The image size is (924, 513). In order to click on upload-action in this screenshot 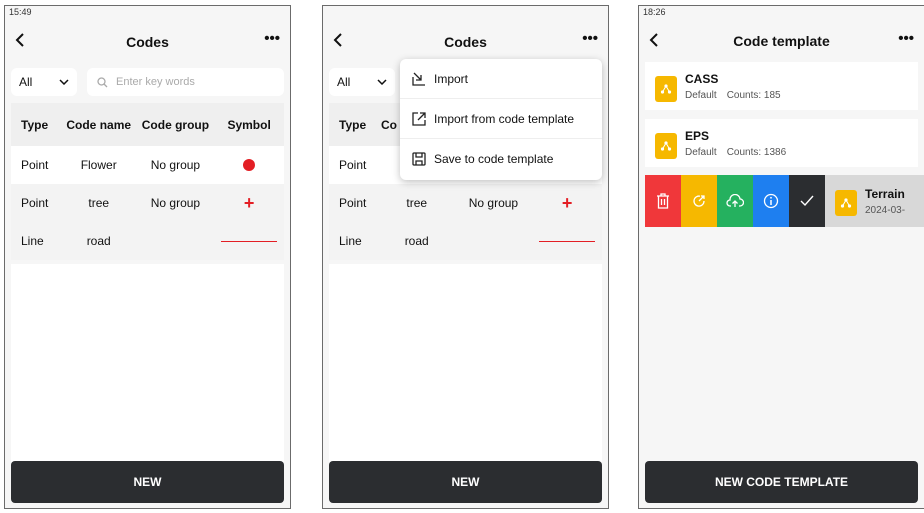, I will do `click(735, 201)`.